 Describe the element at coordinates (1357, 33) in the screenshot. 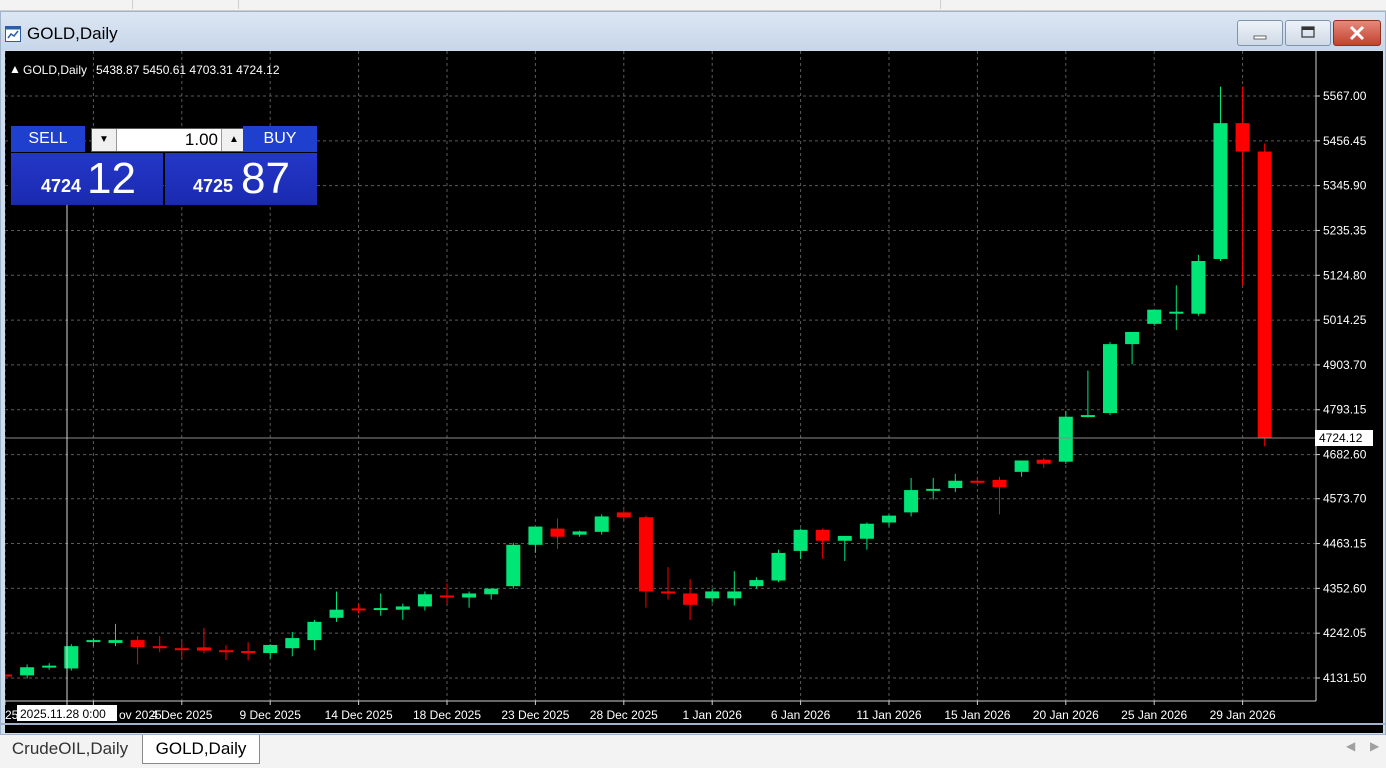

I see `close-button` at that location.